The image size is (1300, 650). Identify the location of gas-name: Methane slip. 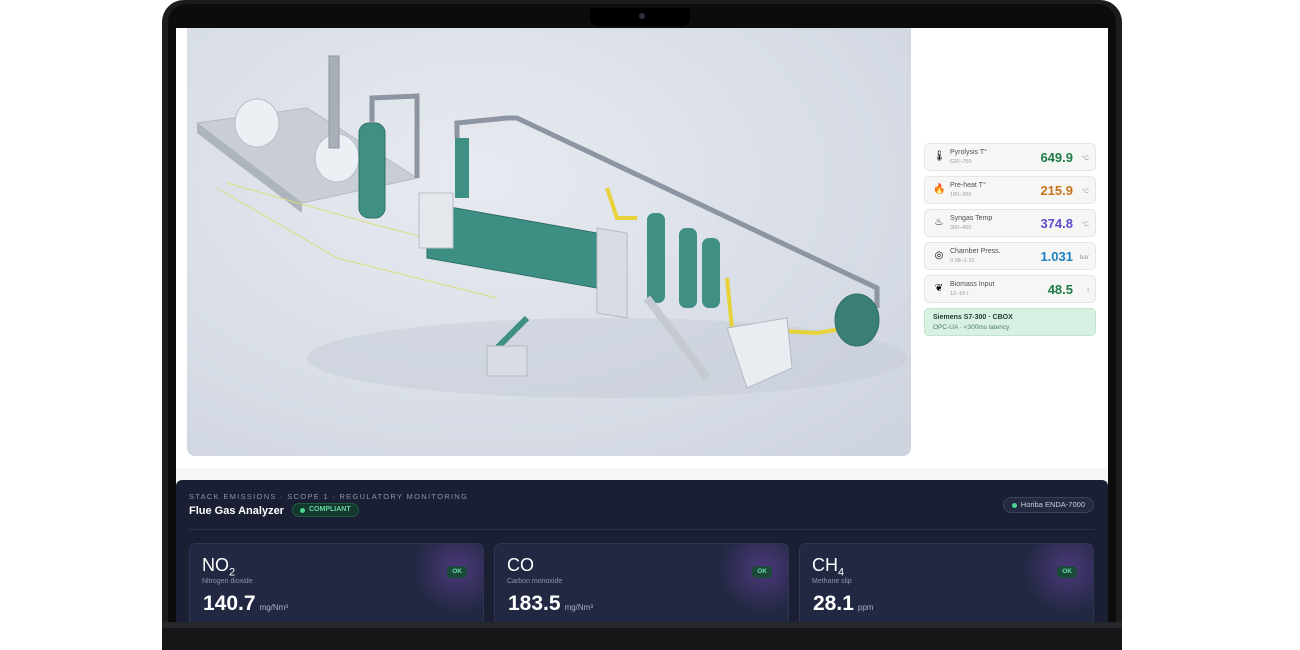
(832, 581).